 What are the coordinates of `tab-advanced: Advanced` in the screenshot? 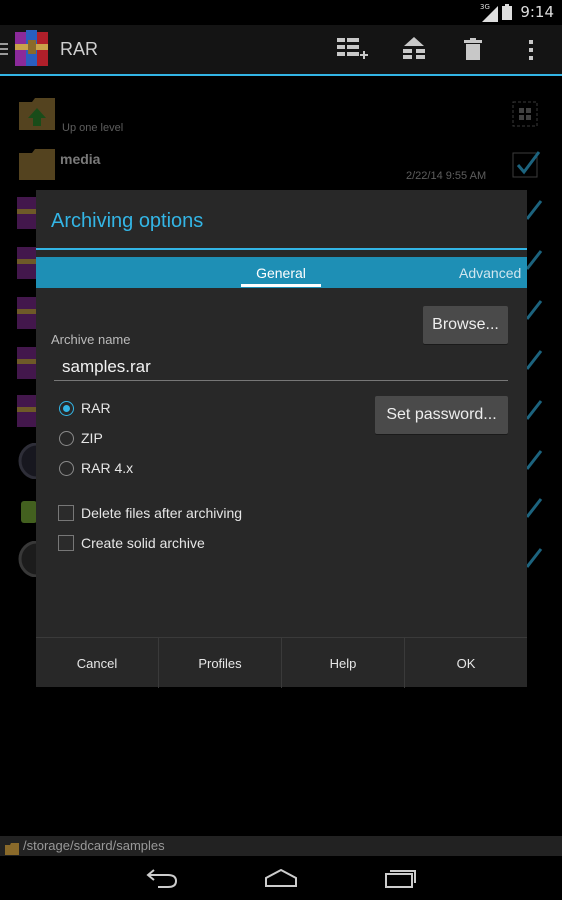 It's located at (490, 273).